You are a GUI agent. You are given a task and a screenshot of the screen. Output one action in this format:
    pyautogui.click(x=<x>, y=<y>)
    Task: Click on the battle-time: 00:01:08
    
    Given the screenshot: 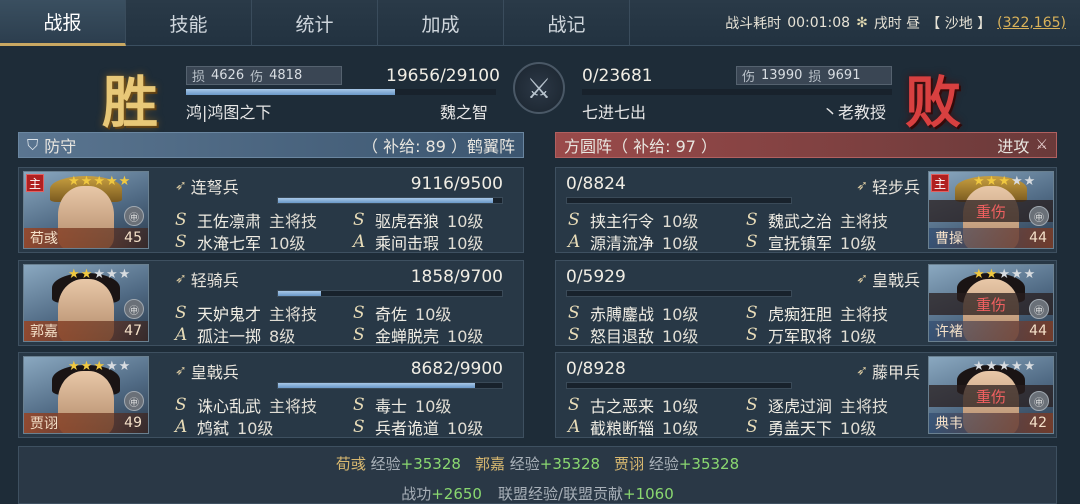 What is the action you would take?
    pyautogui.click(x=819, y=23)
    